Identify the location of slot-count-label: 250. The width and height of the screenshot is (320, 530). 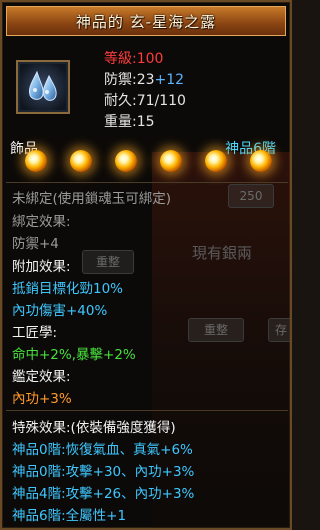
(251, 196).